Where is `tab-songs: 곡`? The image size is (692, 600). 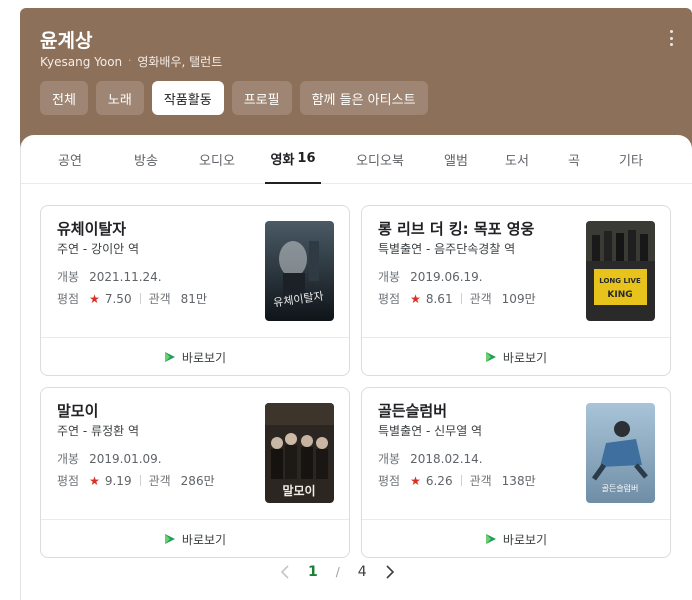 tab-songs: 곡 is located at coordinates (574, 159).